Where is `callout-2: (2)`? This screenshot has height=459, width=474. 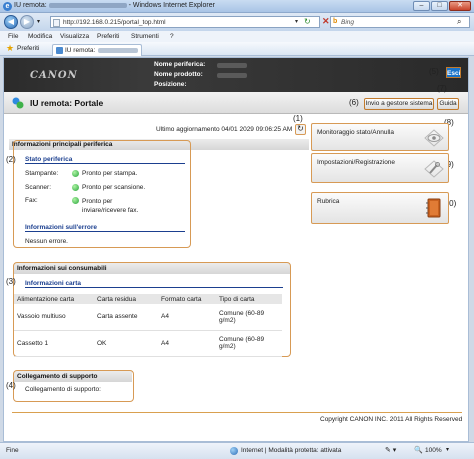 callout-2: (2) is located at coordinates (11, 159).